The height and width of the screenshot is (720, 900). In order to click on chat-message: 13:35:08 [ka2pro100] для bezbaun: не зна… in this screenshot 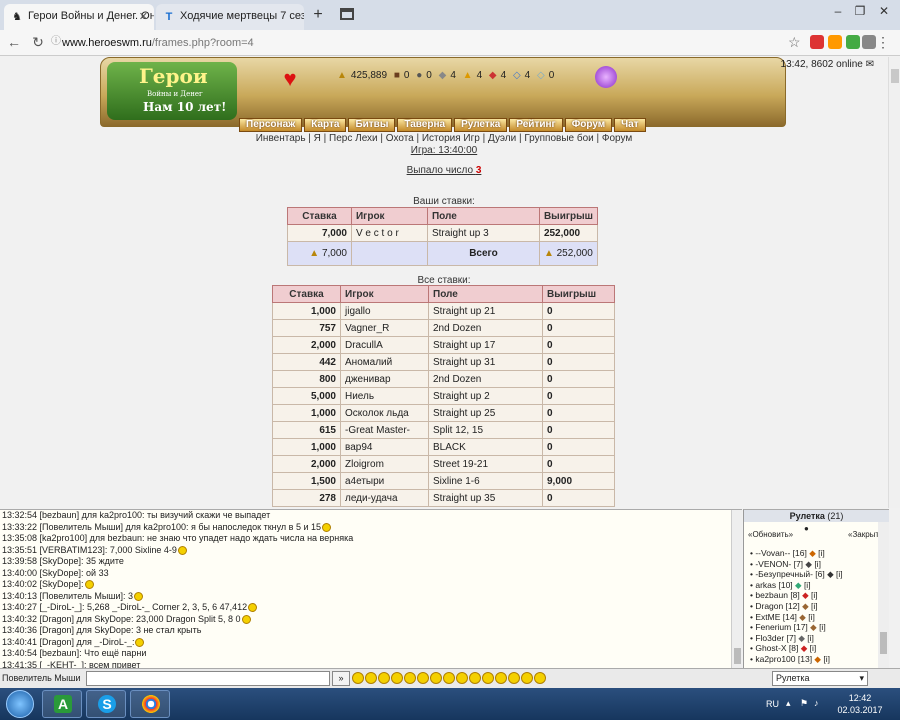, I will do `click(371, 539)`.